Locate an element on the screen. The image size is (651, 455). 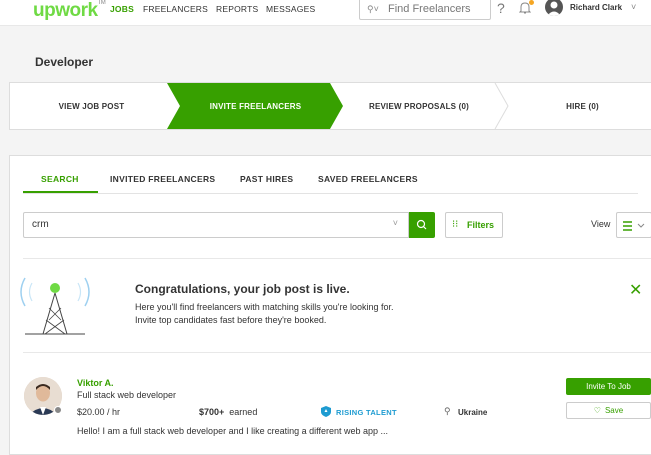
step-review-proposals: REVIEW PROPOSALS (0) is located at coordinates (419, 106).